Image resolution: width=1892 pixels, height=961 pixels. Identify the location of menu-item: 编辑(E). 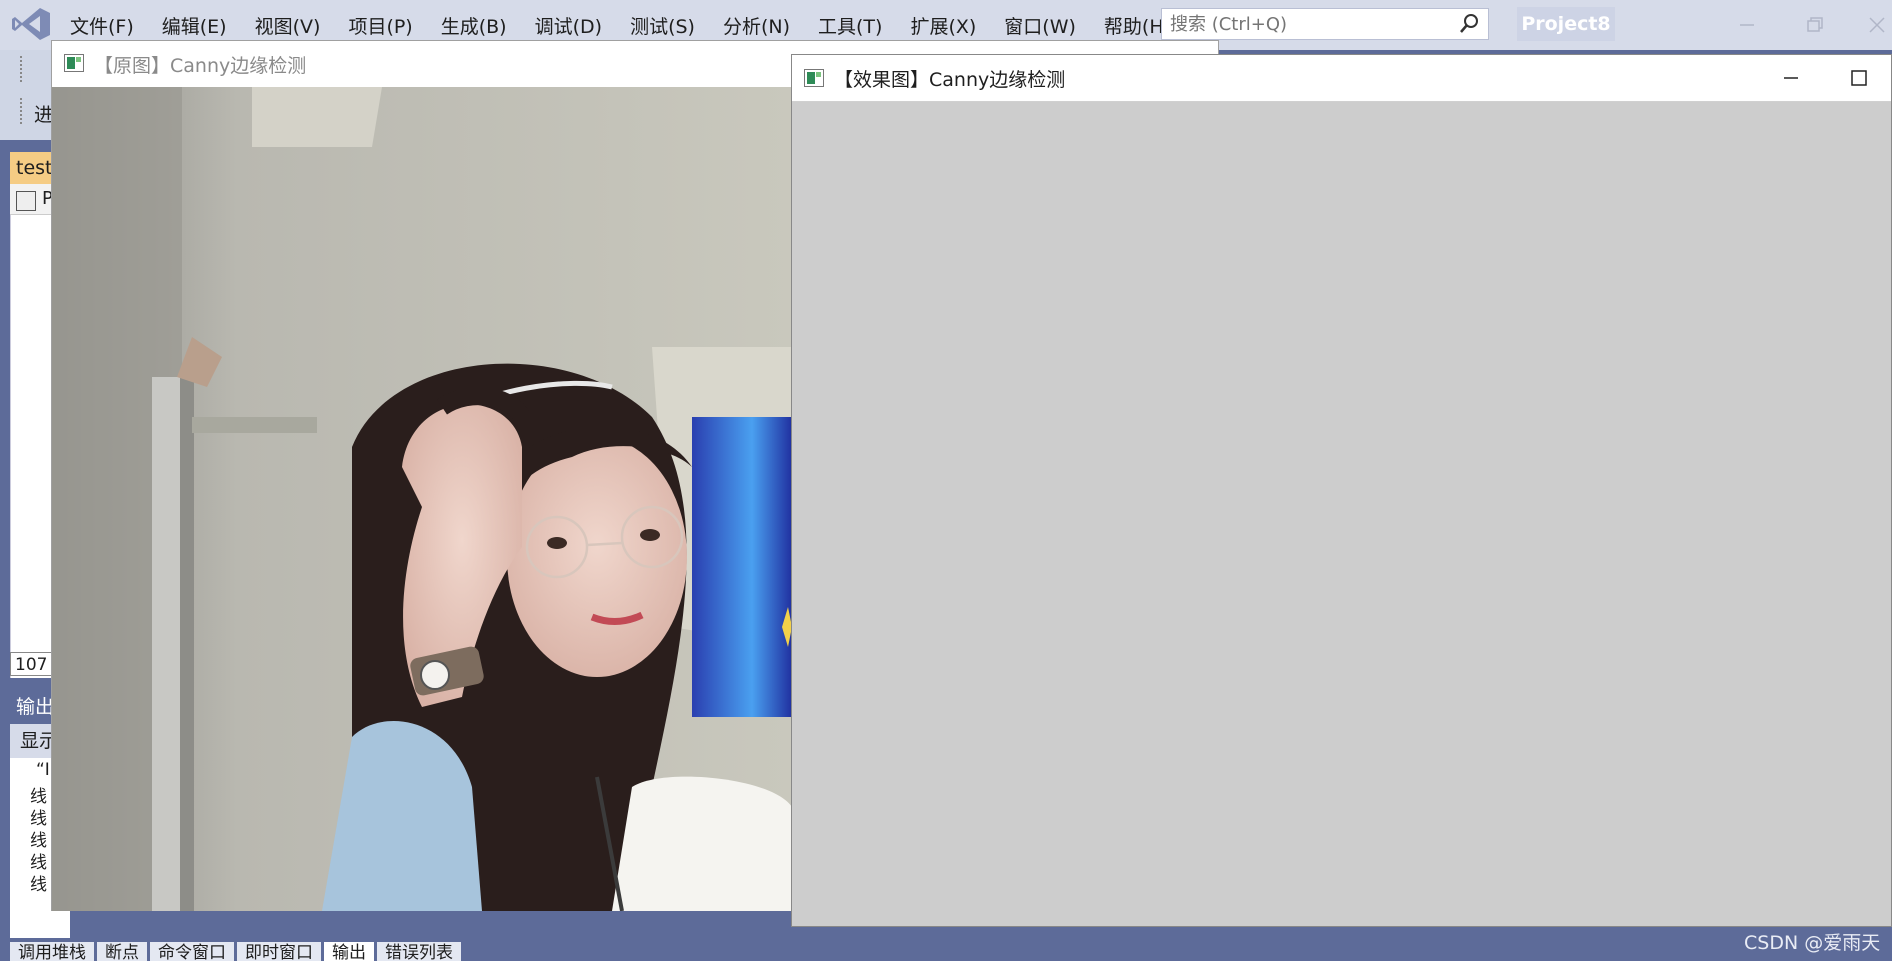
(194, 25).